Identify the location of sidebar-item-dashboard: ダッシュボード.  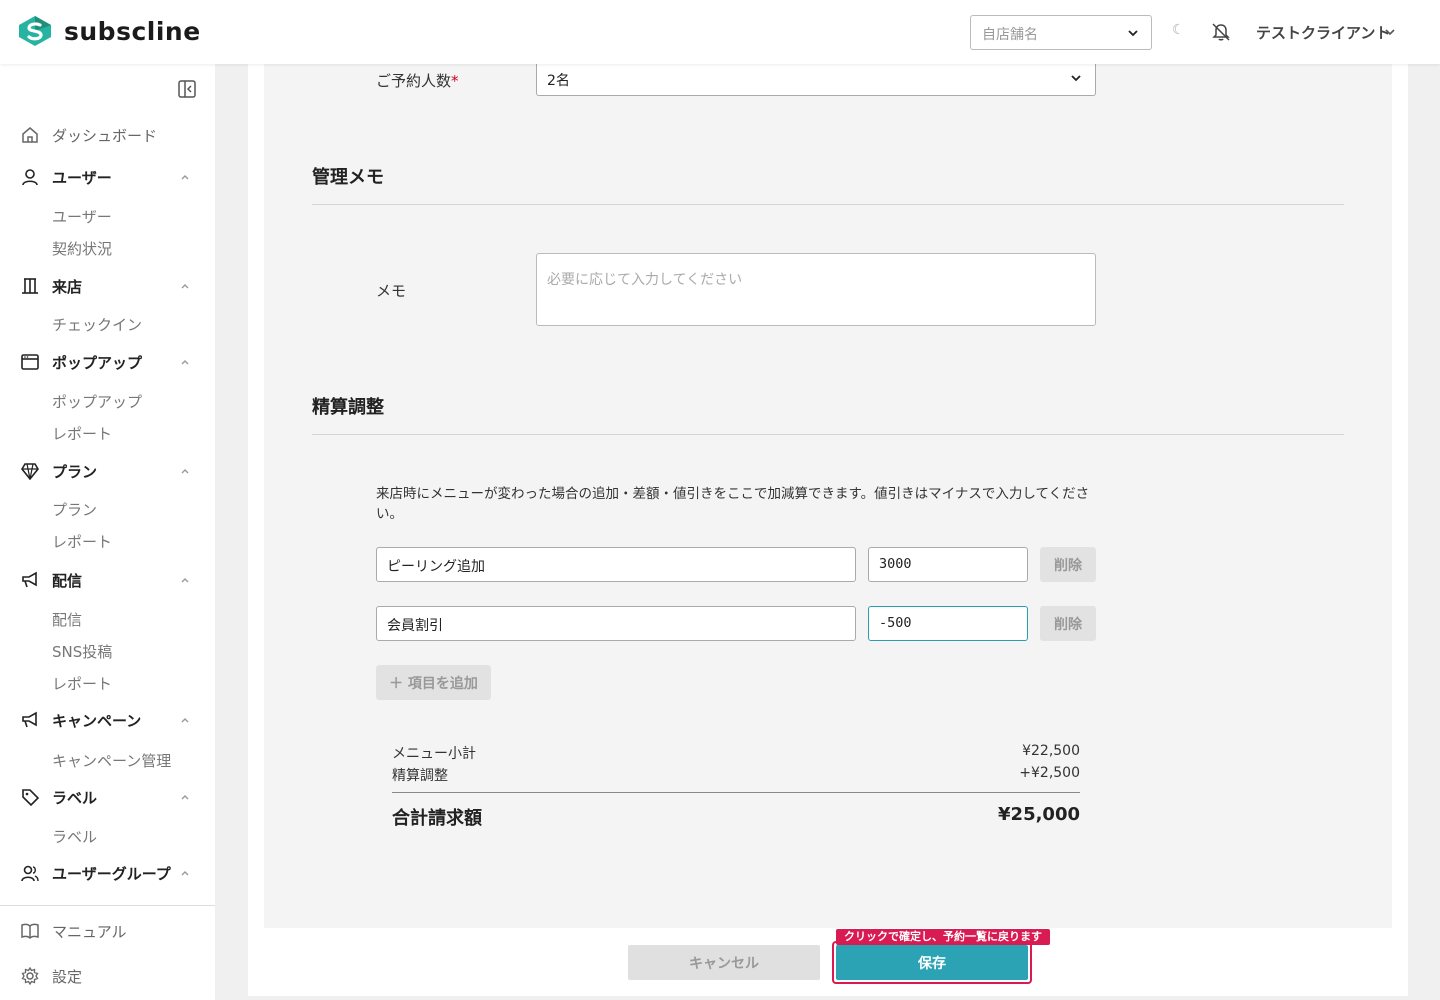
(110, 135).